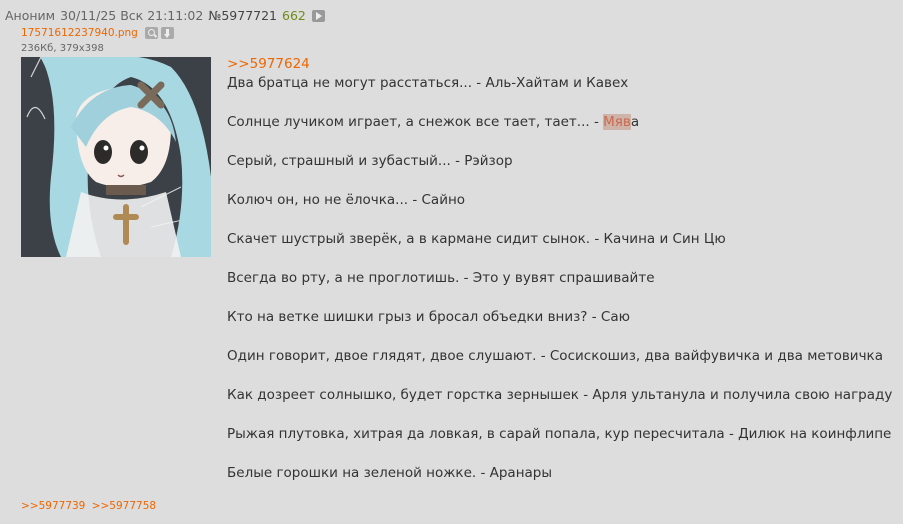  Describe the element at coordinates (242, 15) in the screenshot. I see `post-number: №5977721` at that location.